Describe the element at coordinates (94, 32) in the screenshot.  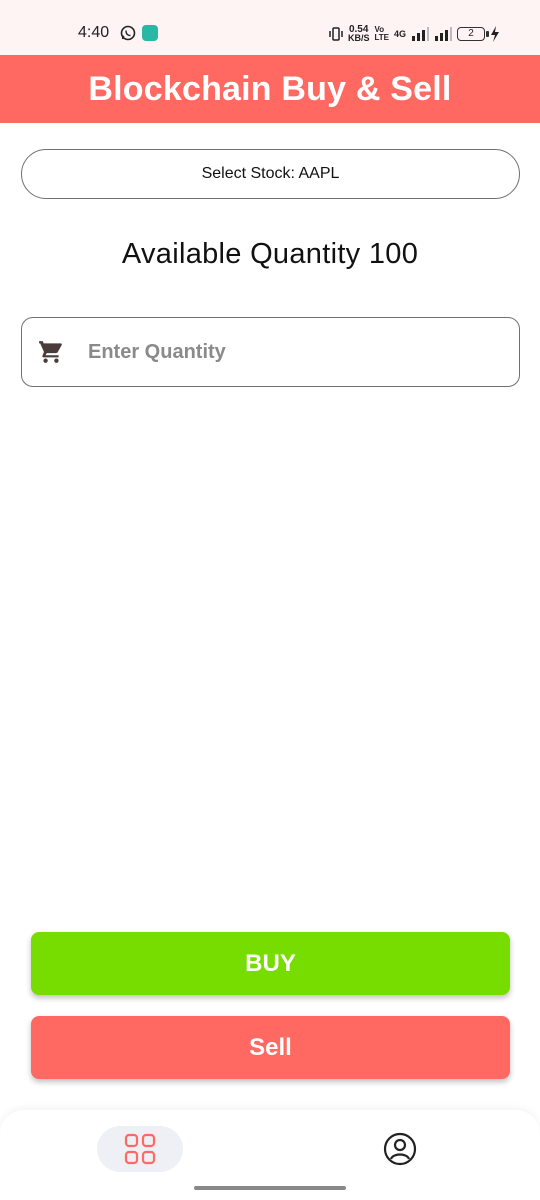
I see `status-time: 4:40` at that location.